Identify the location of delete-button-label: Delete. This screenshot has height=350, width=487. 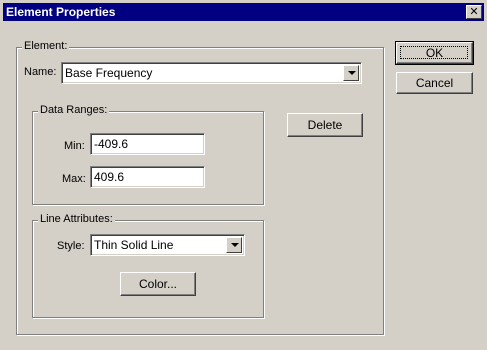
(325, 125).